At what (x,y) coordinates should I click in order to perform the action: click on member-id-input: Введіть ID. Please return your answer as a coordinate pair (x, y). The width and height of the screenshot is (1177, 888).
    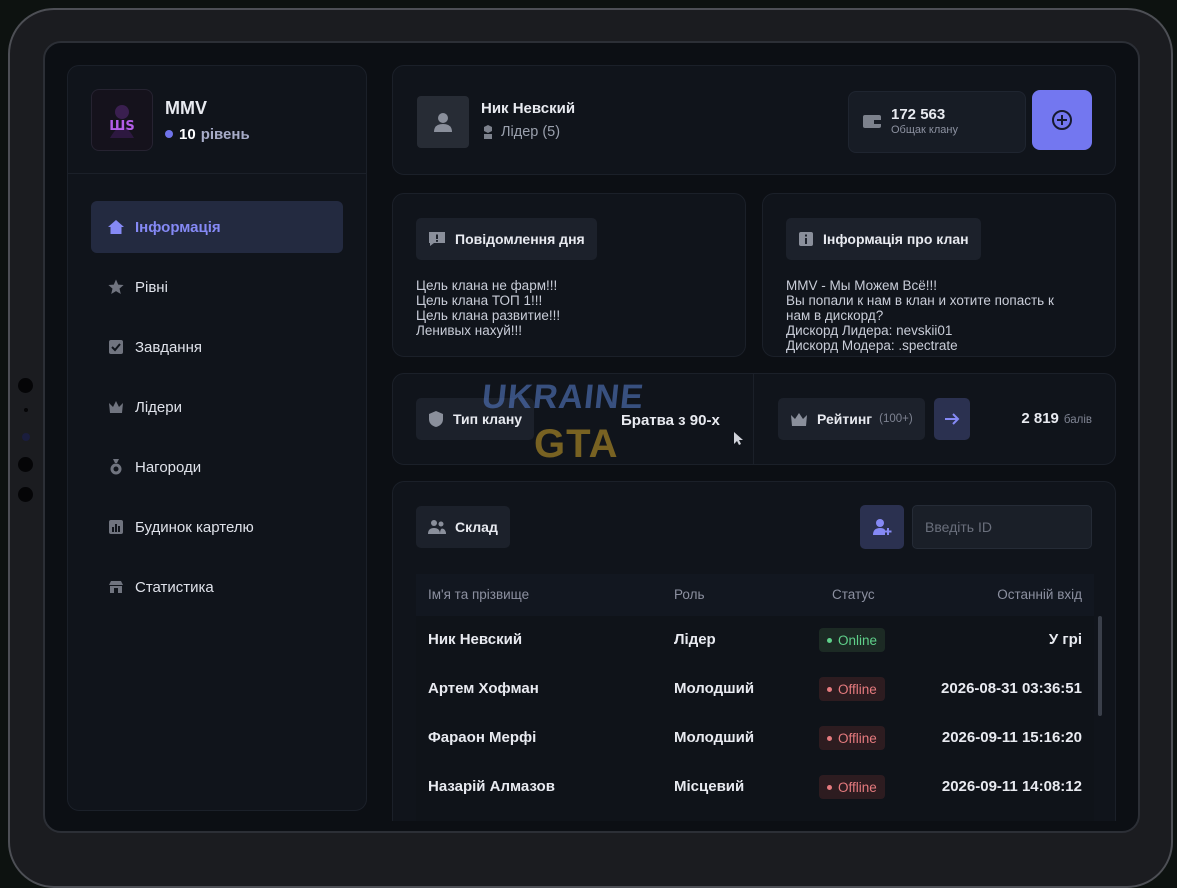
    Looking at the image, I should click on (1002, 527).